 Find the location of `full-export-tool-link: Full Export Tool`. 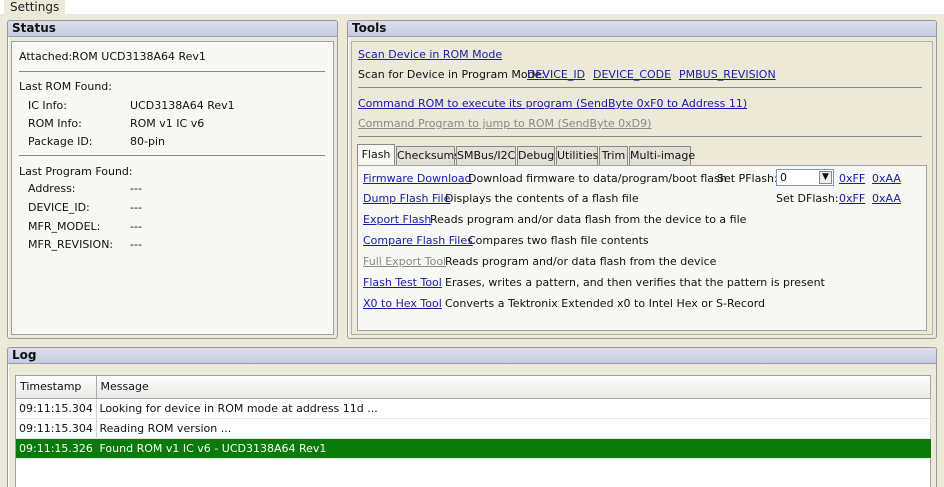

full-export-tool-link: Full Export Tool is located at coordinates (404, 261).